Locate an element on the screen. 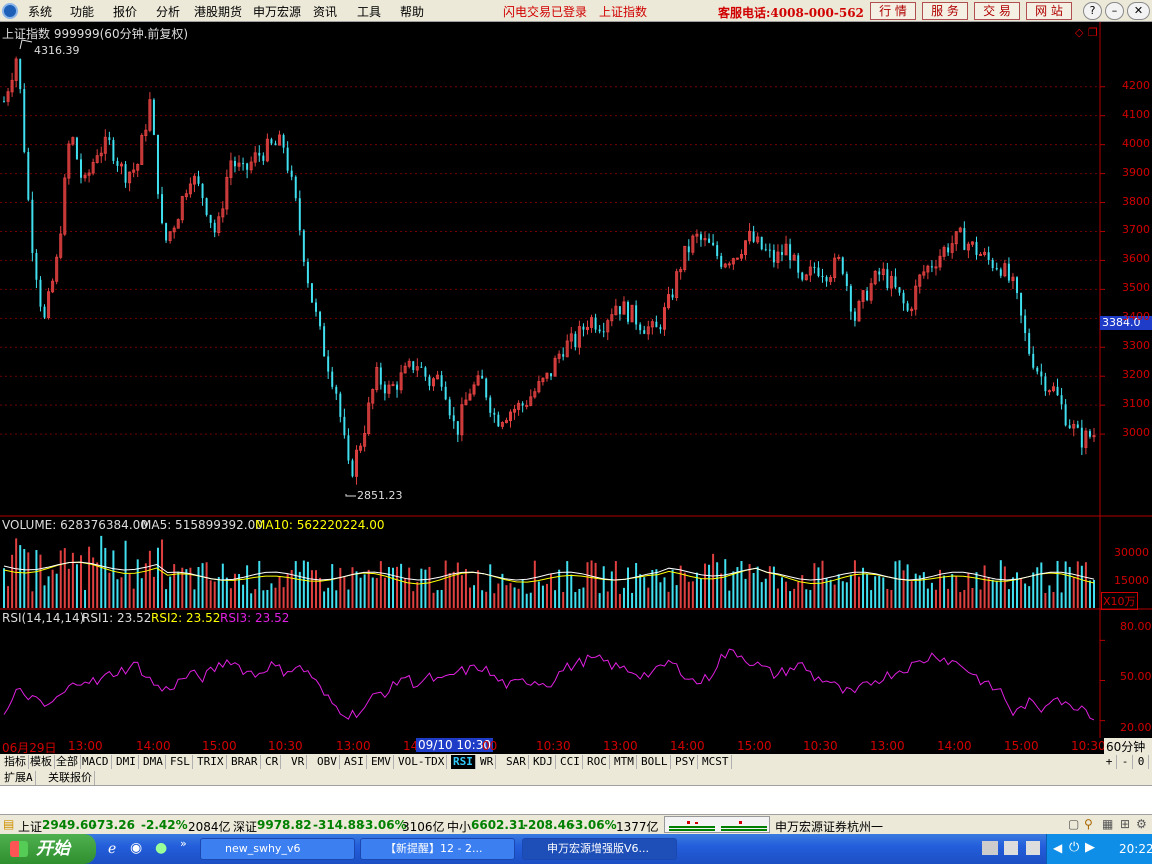 The image size is (1152, 864). volume-icon is located at coordinates (1011, 848).